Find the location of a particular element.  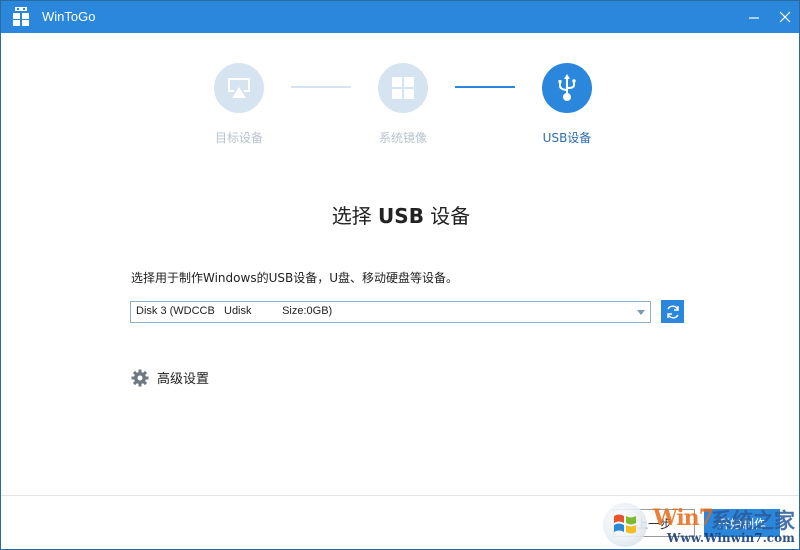

chevron-down-icon is located at coordinates (641, 312).